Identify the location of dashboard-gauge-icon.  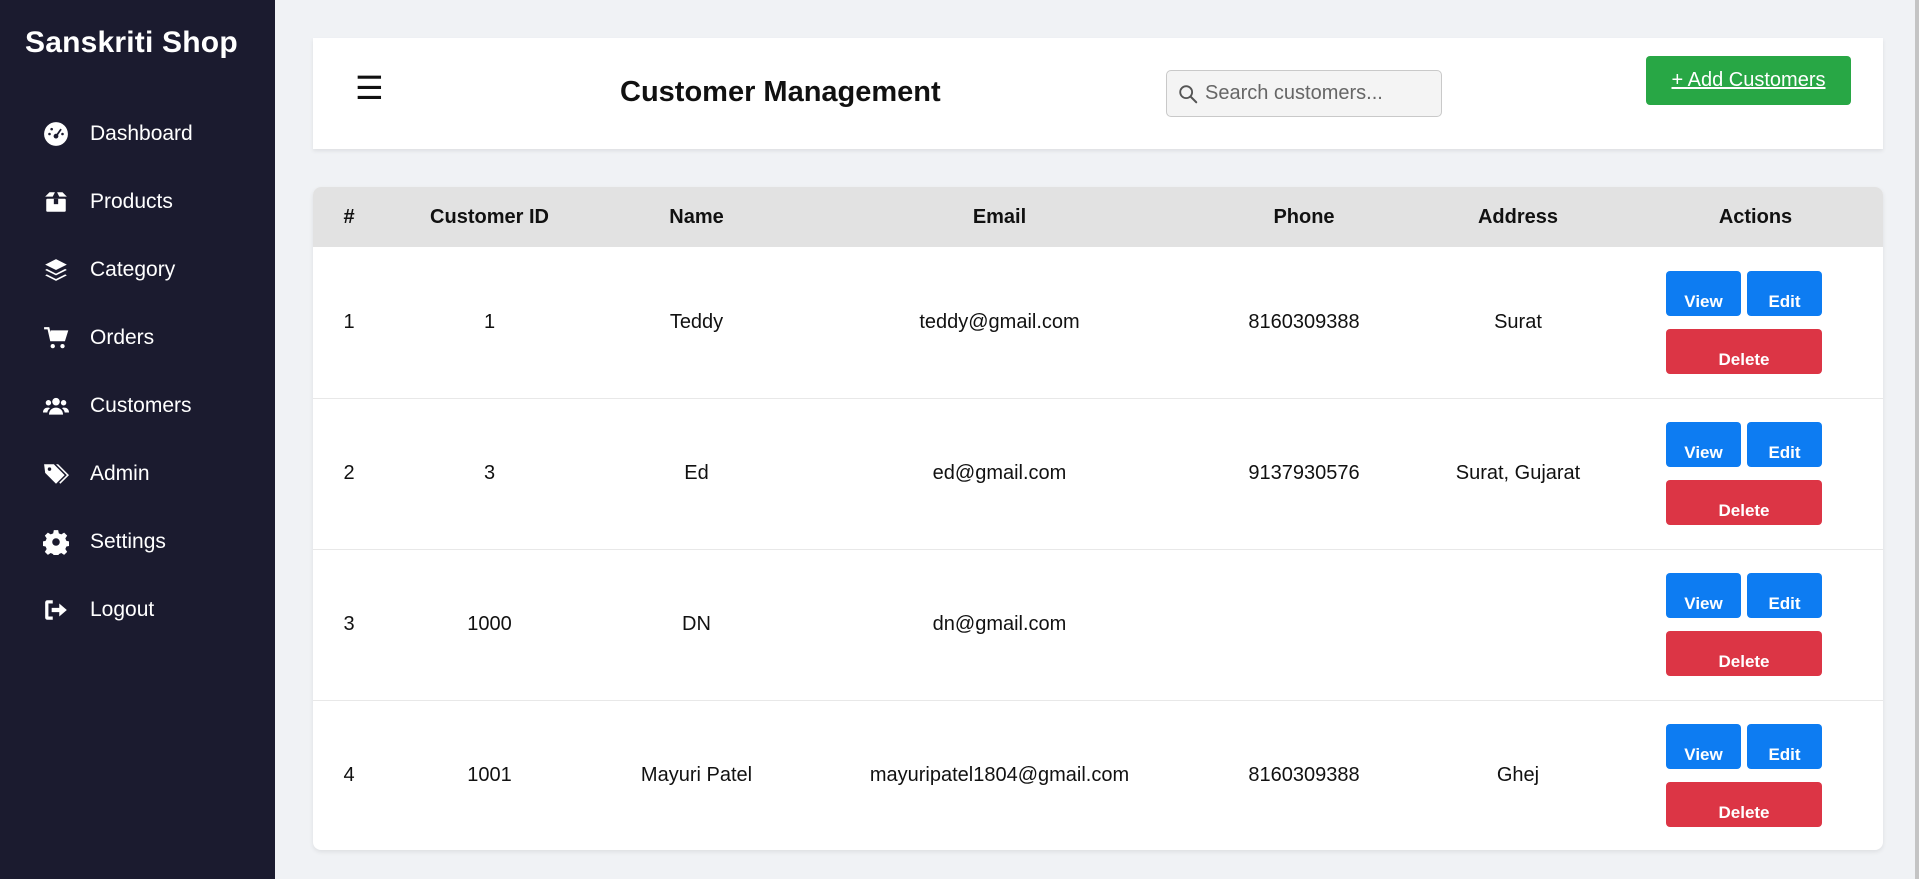
(56, 134).